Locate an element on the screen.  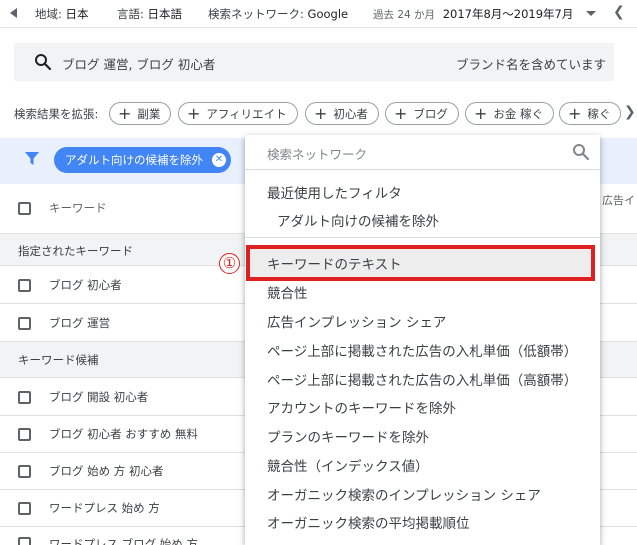
expand-chip: + 稼ぐ is located at coordinates (590, 113).